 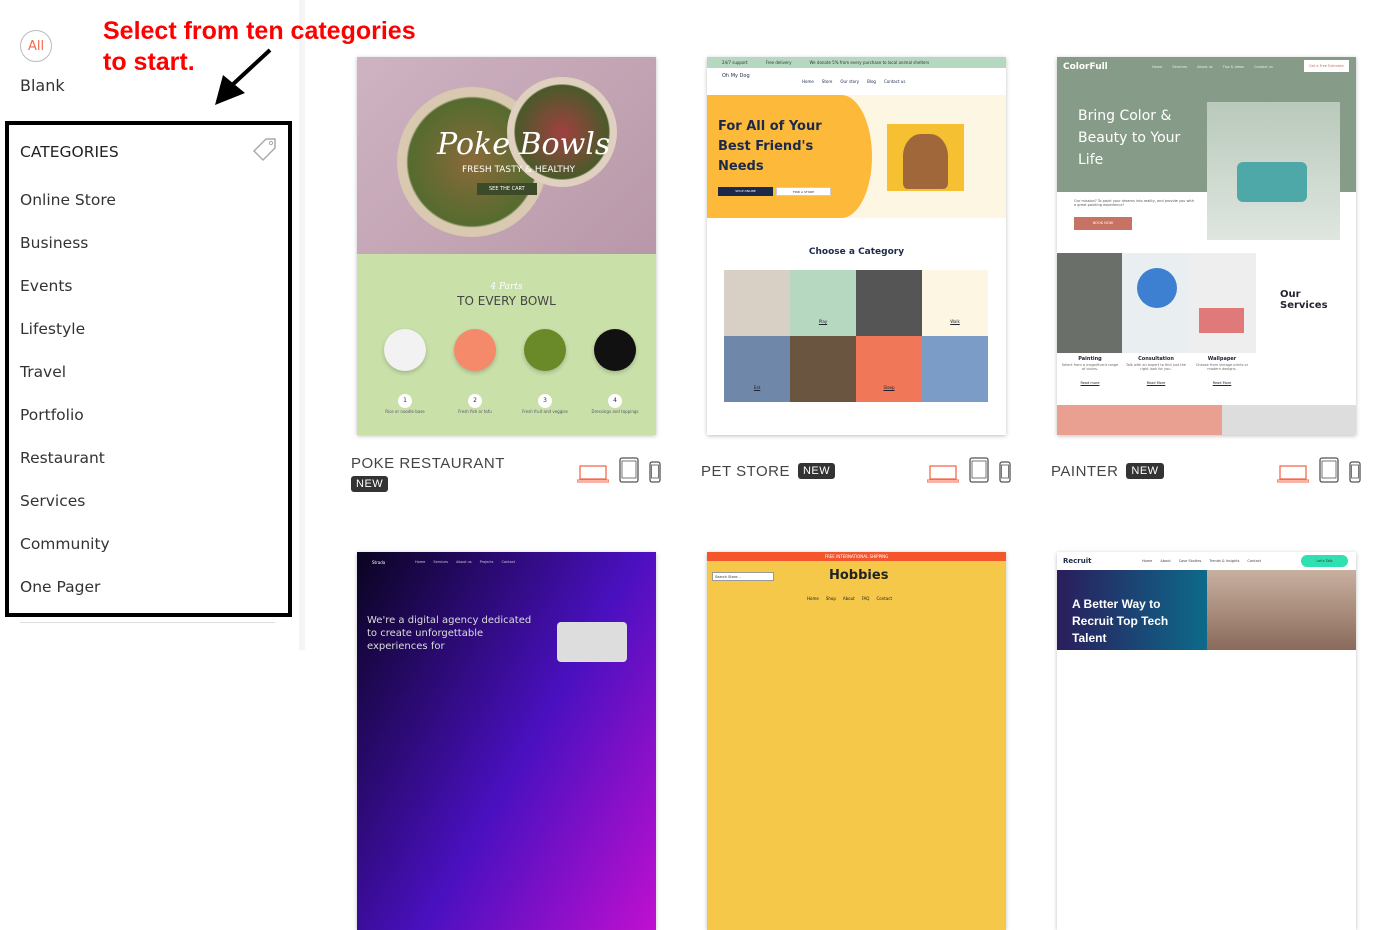 What do you see at coordinates (405, 411) in the screenshot?
I see `step-label: Rice or noodle base` at bounding box center [405, 411].